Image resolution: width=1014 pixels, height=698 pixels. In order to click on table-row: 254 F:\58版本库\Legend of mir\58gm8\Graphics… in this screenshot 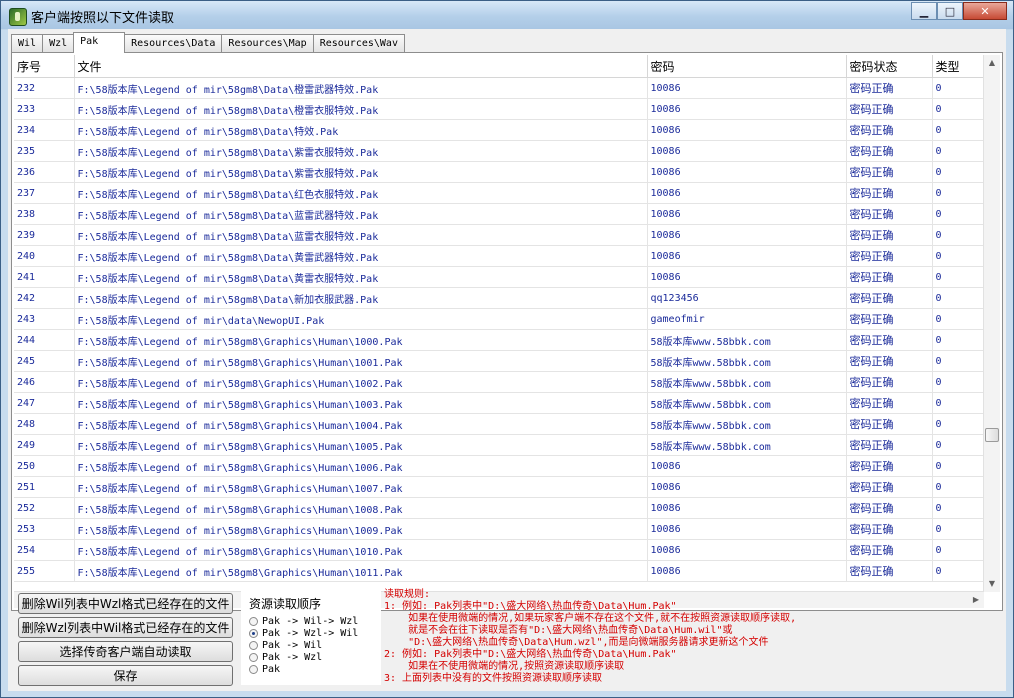, I will do `click(500, 550)`.